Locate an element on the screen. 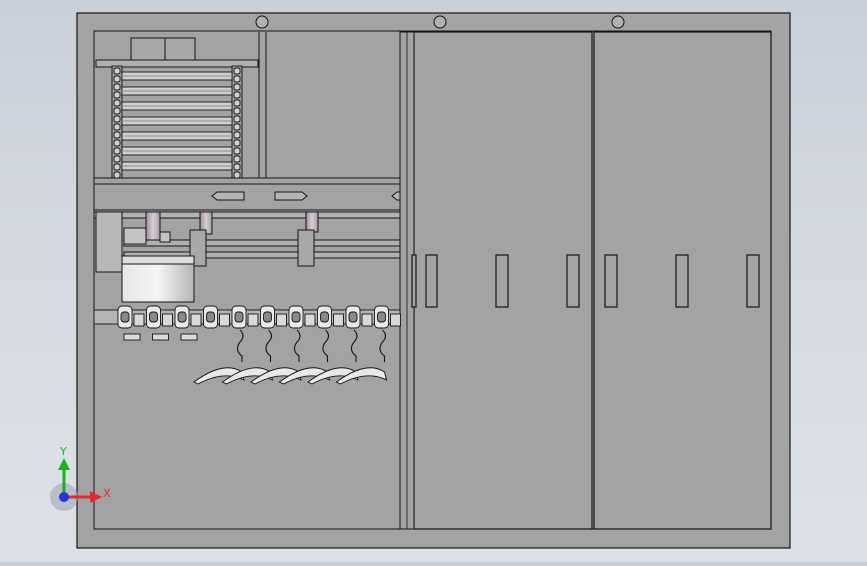  drum-cap is located at coordinates (158, 260).